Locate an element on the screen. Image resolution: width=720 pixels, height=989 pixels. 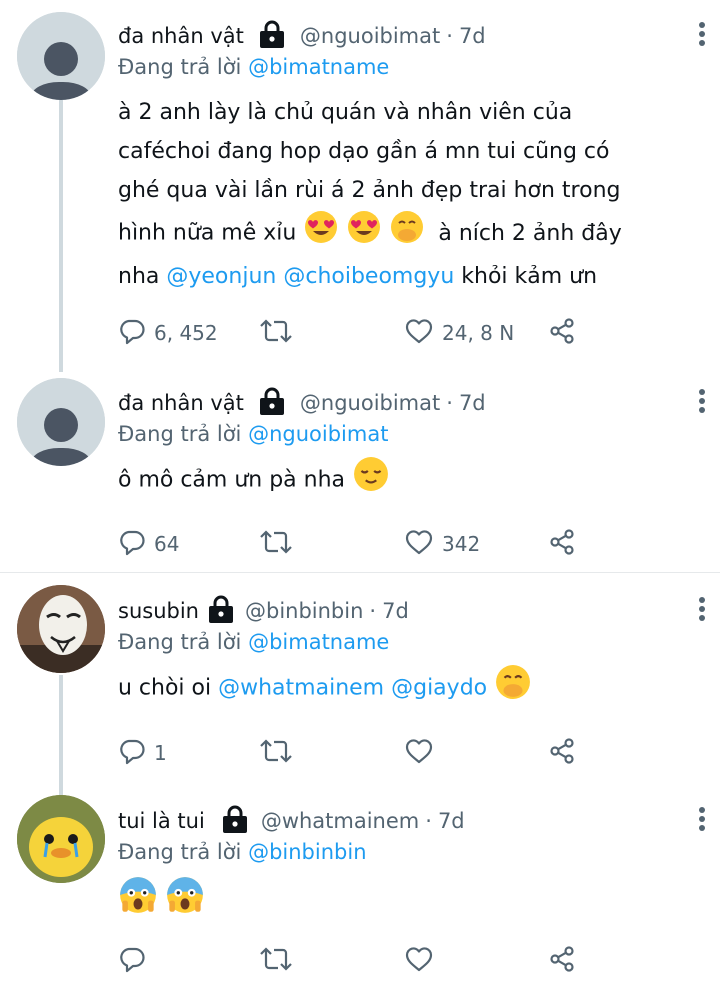
like-count: 24, 8 N is located at coordinates (478, 333).